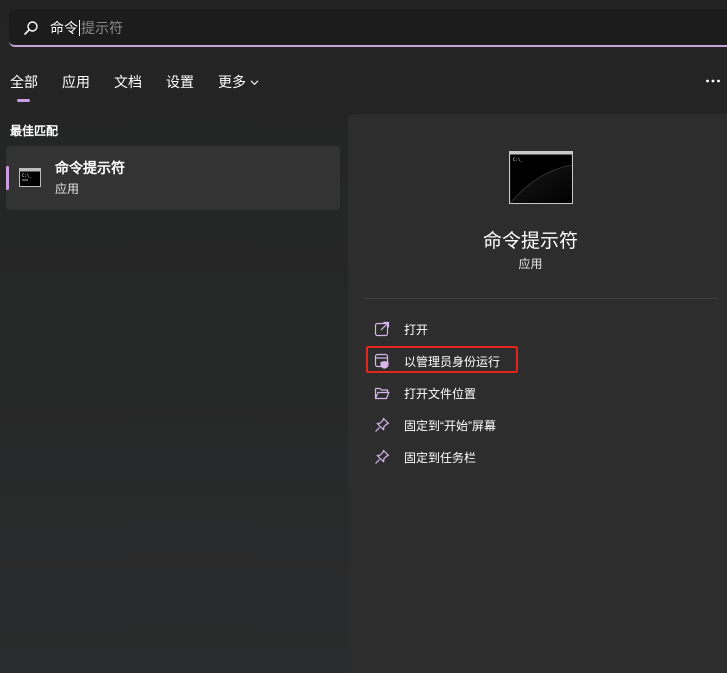 This screenshot has width=727, height=673. What do you see at coordinates (540, 298) in the screenshot?
I see `divider` at bounding box center [540, 298].